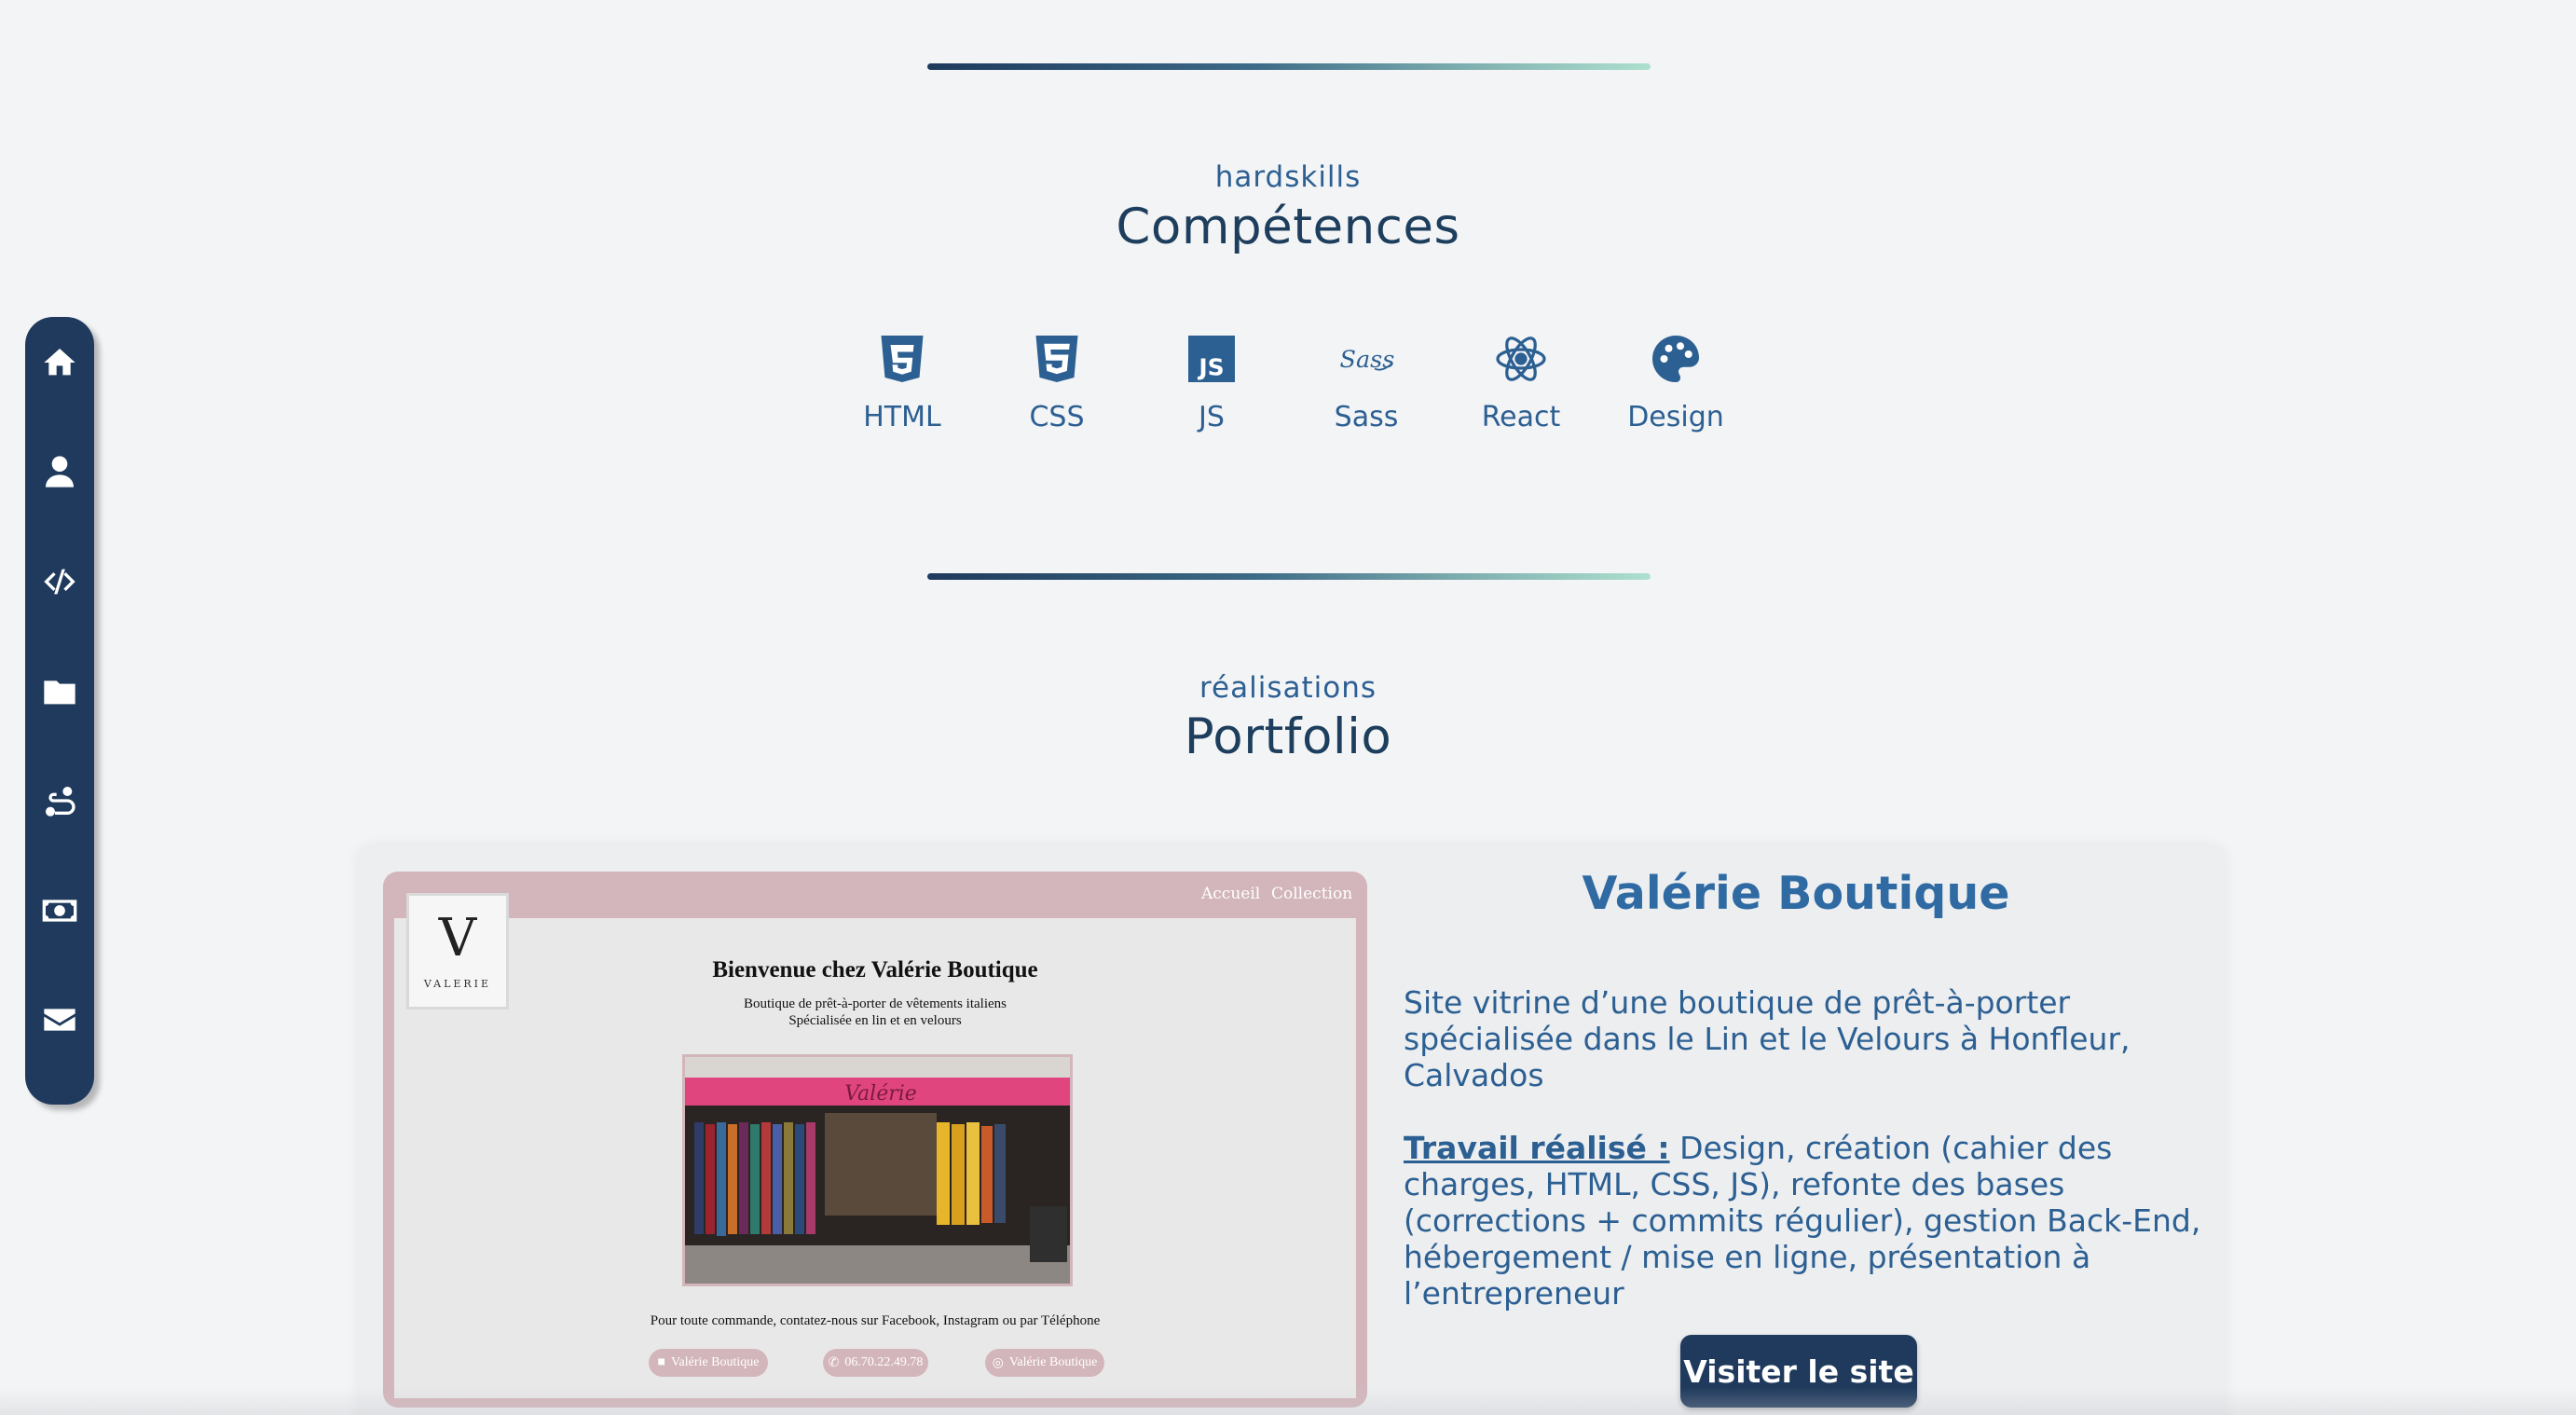 The image size is (2576, 1415). I want to click on preview-phone-pill: ✆ 06.70.22.49.78, so click(875, 1363).